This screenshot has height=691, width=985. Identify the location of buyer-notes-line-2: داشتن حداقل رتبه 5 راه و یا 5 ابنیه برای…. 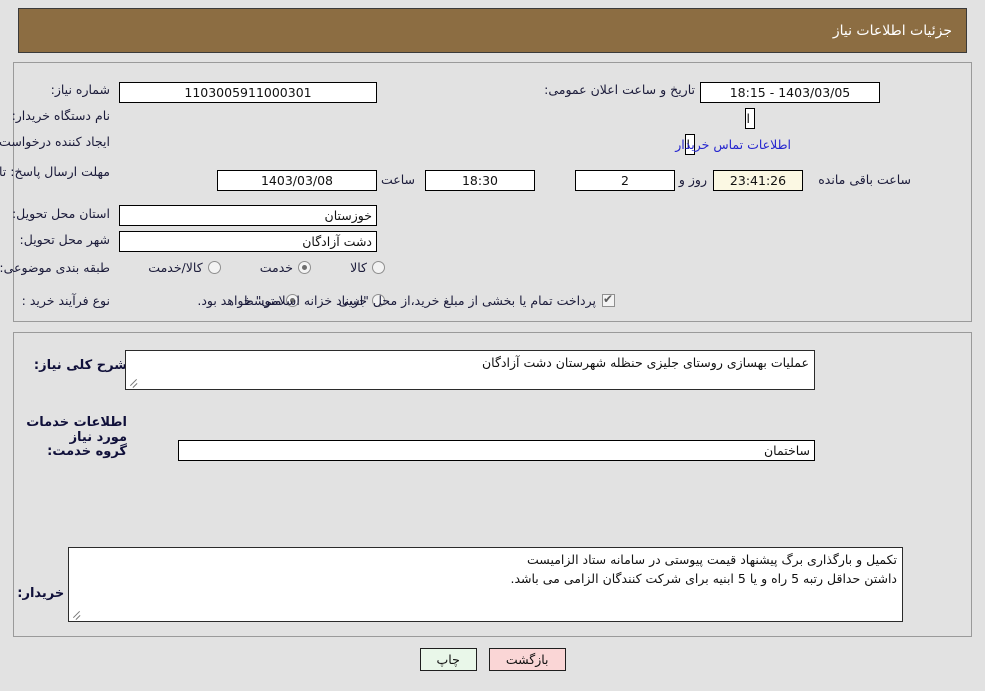
(703, 578).